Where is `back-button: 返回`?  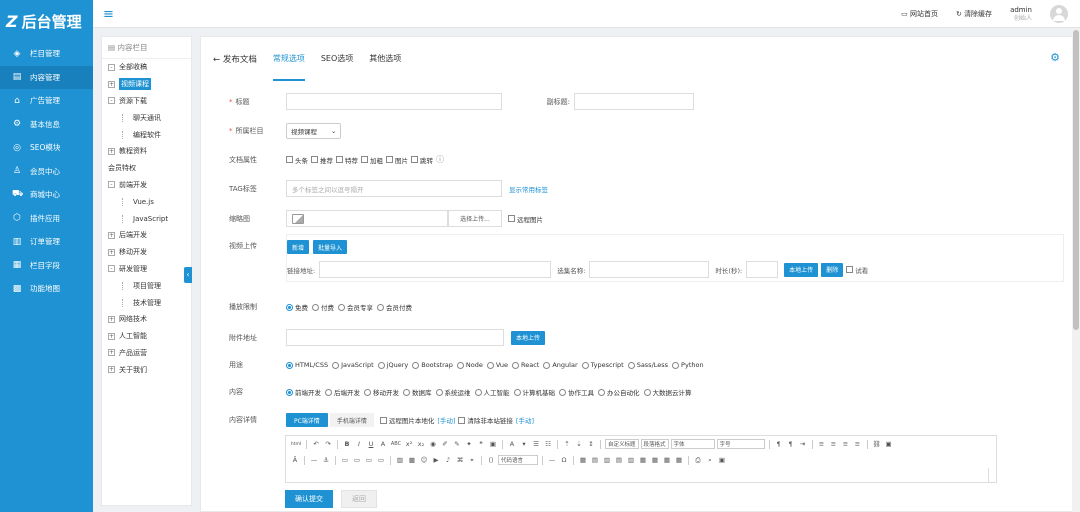 back-button: 返回 is located at coordinates (359, 499).